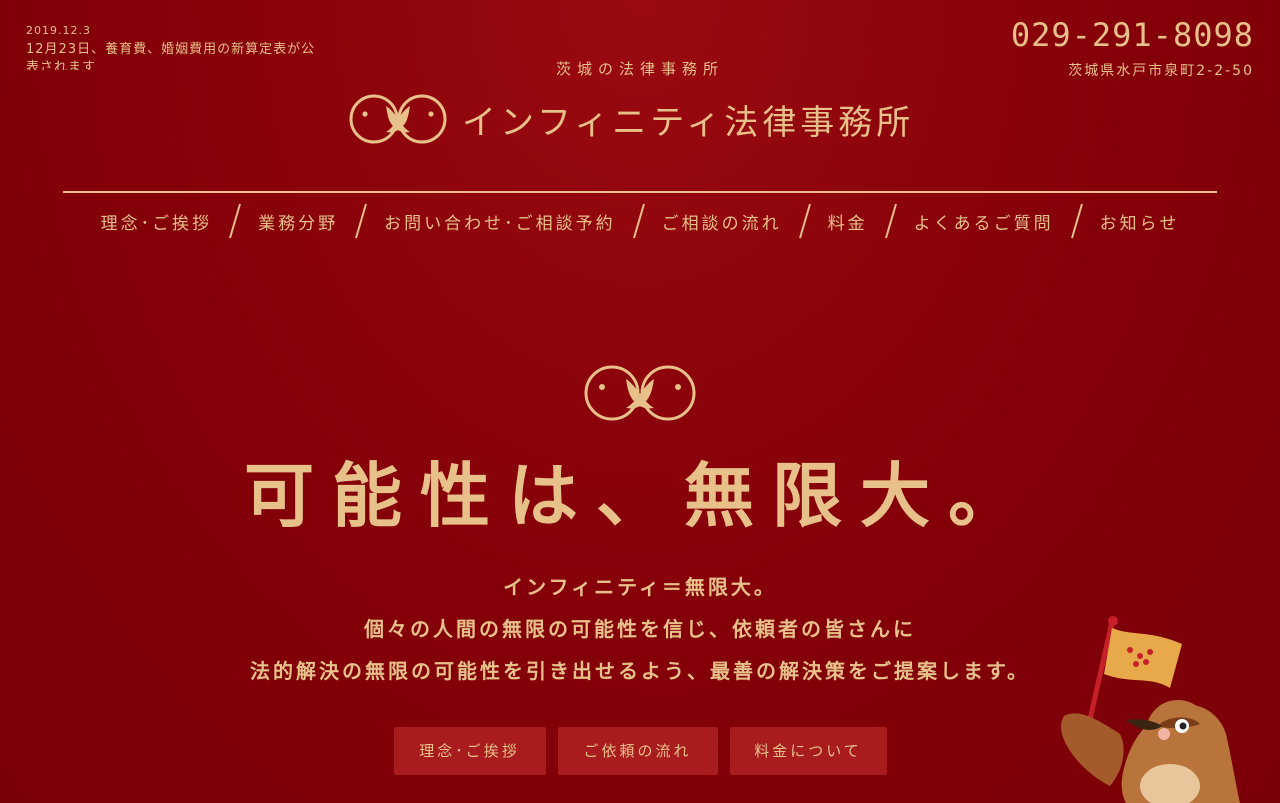 This screenshot has width=1280, height=803. What do you see at coordinates (640, 587) in the screenshot?
I see `lead-line: インフィニティ＝無限大。` at bounding box center [640, 587].